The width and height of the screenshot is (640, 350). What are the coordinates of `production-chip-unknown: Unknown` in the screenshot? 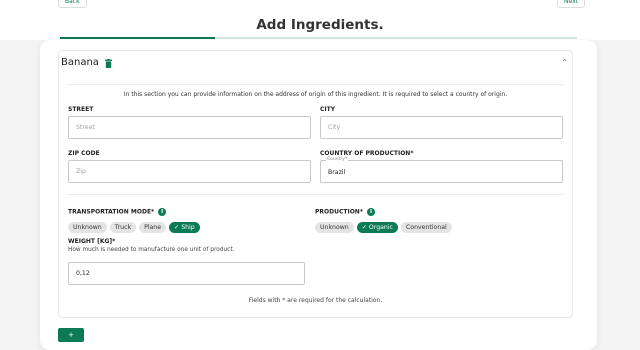 It's located at (334, 227).